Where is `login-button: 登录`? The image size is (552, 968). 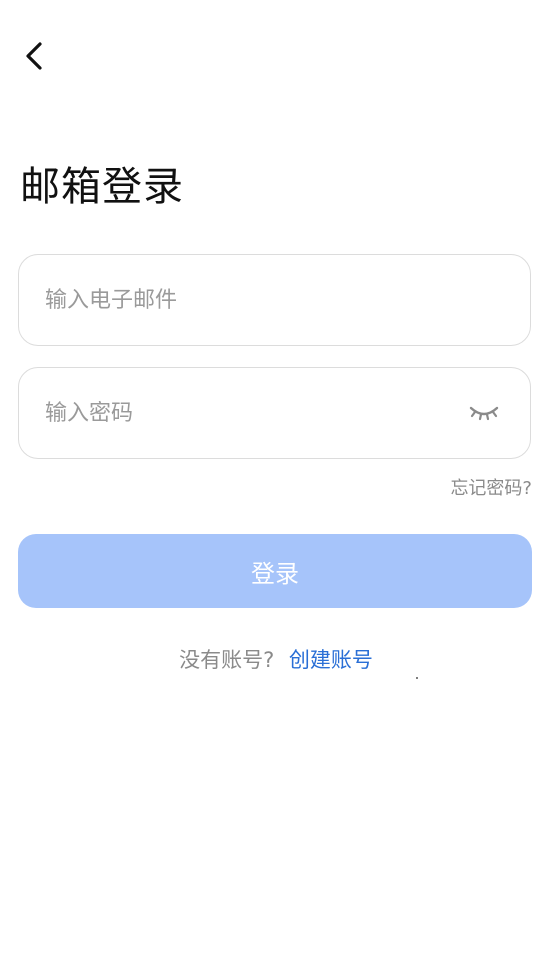 login-button: 登录 is located at coordinates (275, 571).